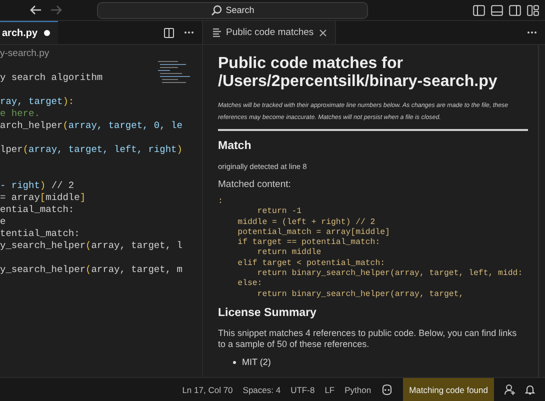 This screenshot has height=401, width=545. Describe the element at coordinates (497, 10) in the screenshot. I see `panel-toggle-icon` at that location.